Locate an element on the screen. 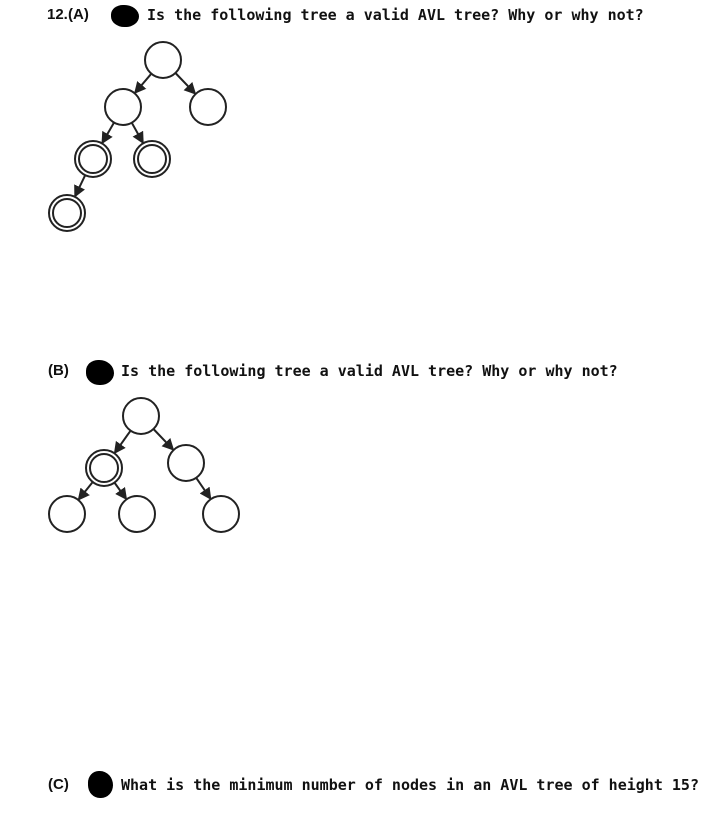  tree-b-node-root is located at coordinates (141, 416).